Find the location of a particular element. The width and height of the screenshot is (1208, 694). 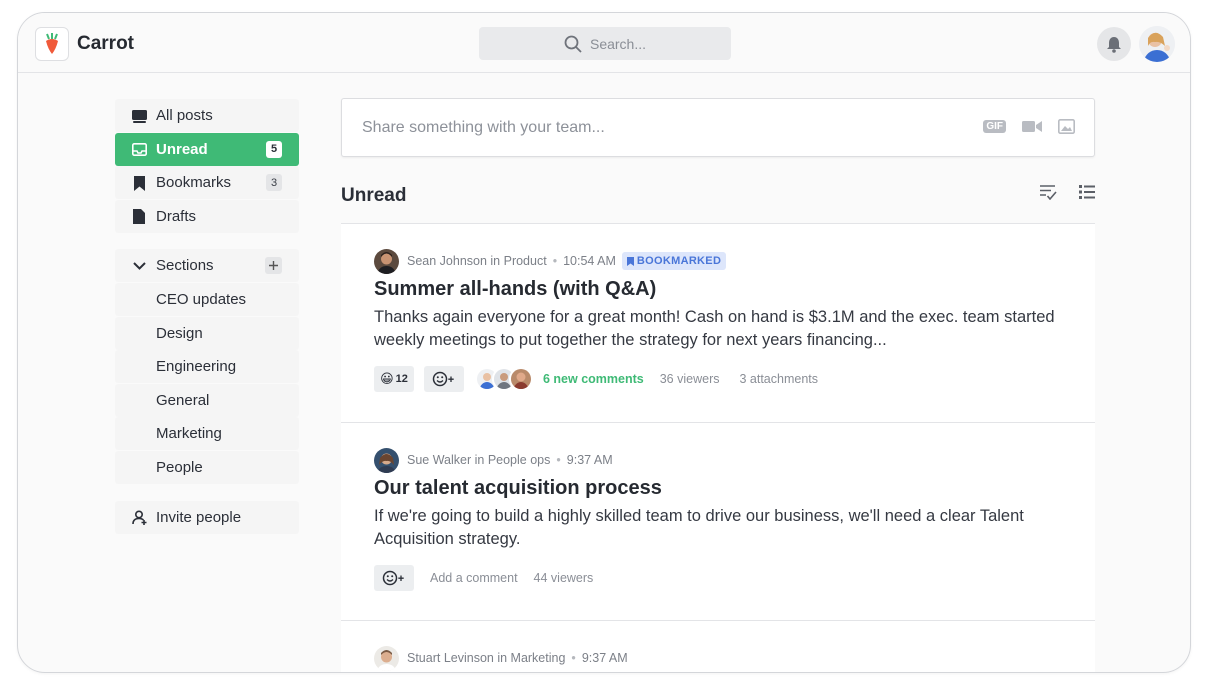

sections-toggle: Sections is located at coordinates (207, 266).